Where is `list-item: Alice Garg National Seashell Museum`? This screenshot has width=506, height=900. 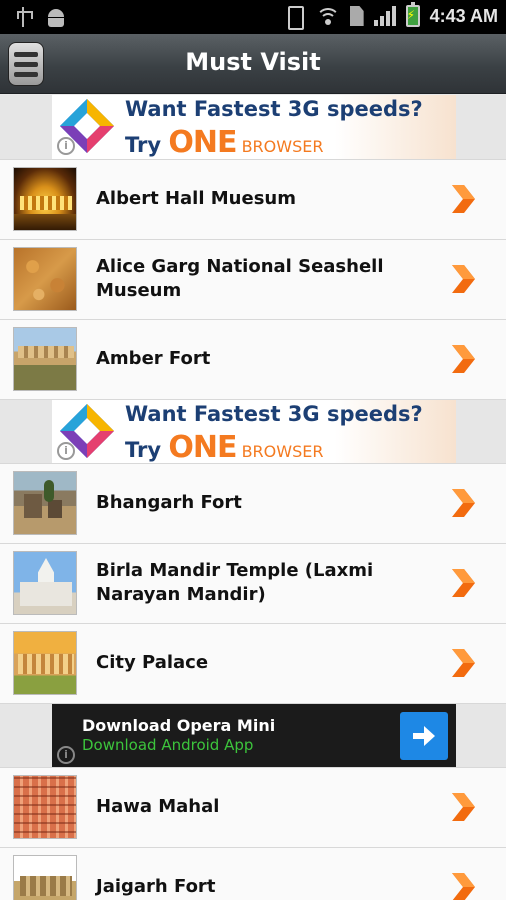
list-item: Alice Garg National Seashell Museum is located at coordinates (253, 279).